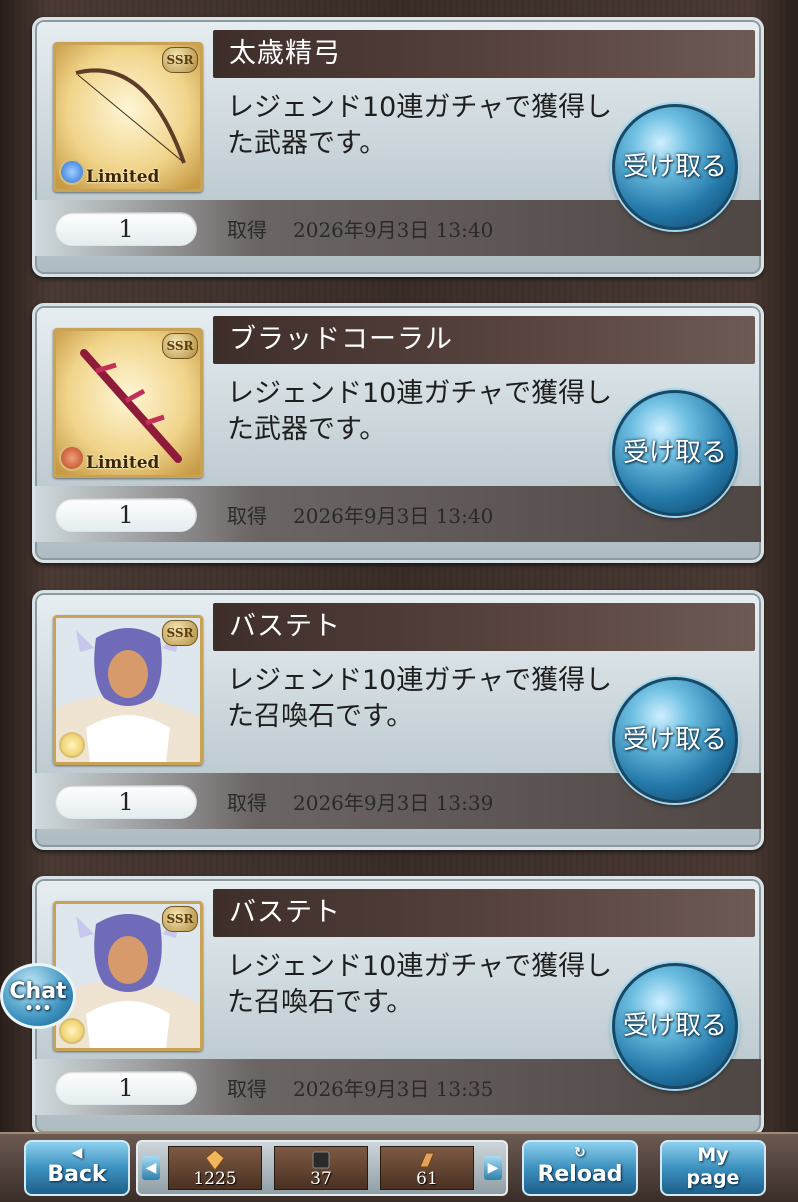 The image size is (798, 1202). I want to click on crystal-icon, so click(215, 1160).